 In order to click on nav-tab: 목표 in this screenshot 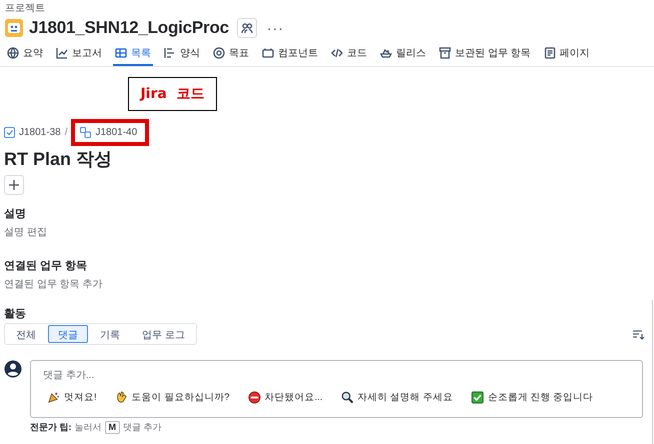, I will do `click(231, 54)`.